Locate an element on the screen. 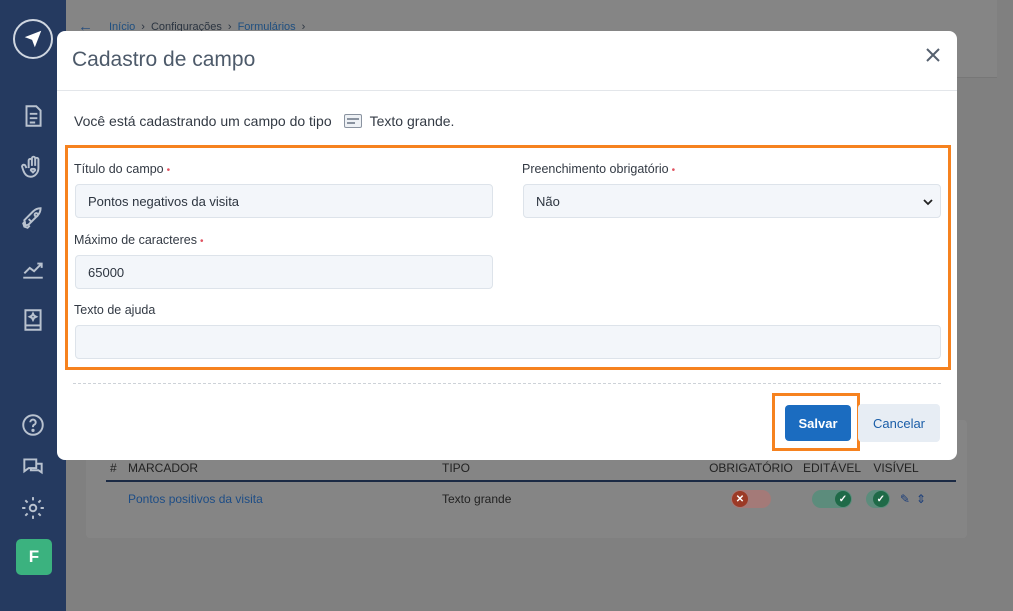 The width and height of the screenshot is (1013, 611). col-editable: EDITÁVEL is located at coordinates (832, 468).